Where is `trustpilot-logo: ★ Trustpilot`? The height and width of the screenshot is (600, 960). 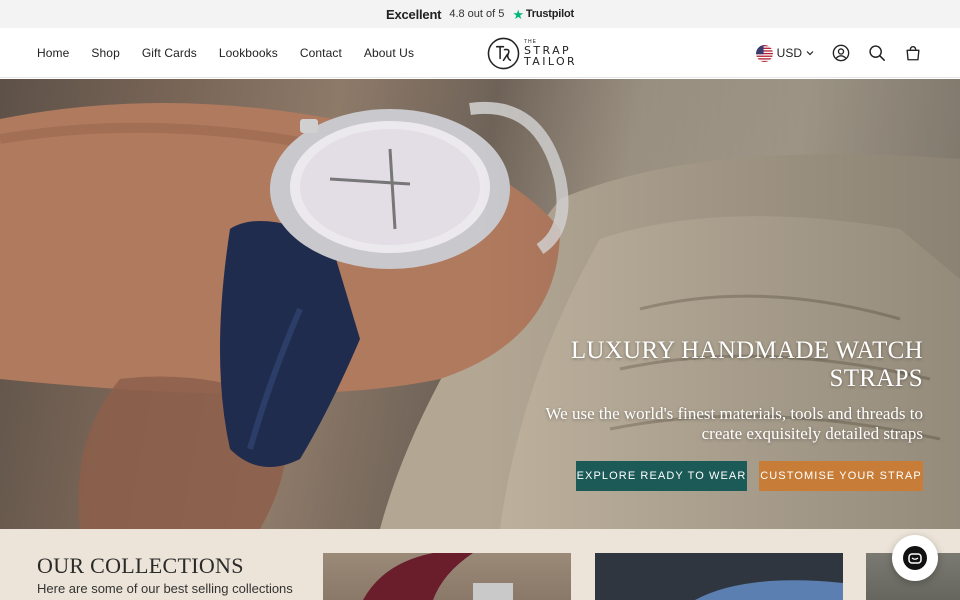
trustpilot-logo: ★ Trustpilot is located at coordinates (543, 14).